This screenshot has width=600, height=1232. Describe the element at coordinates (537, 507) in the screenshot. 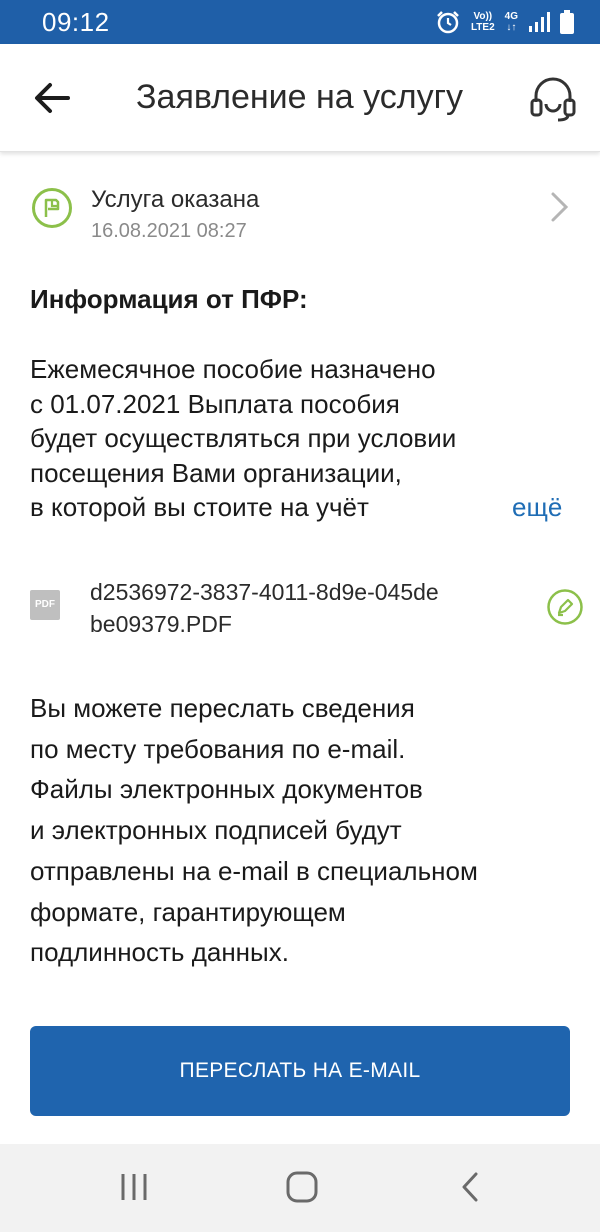

I see `show-more-link: ещё` at that location.